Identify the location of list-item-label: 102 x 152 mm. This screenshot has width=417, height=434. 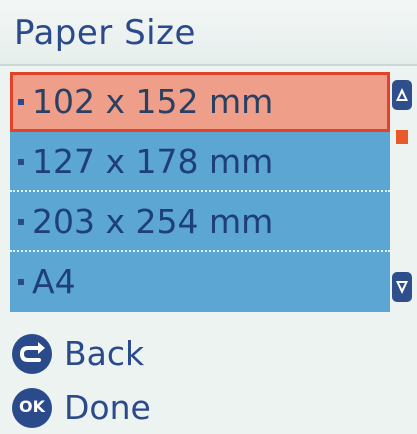
(153, 101).